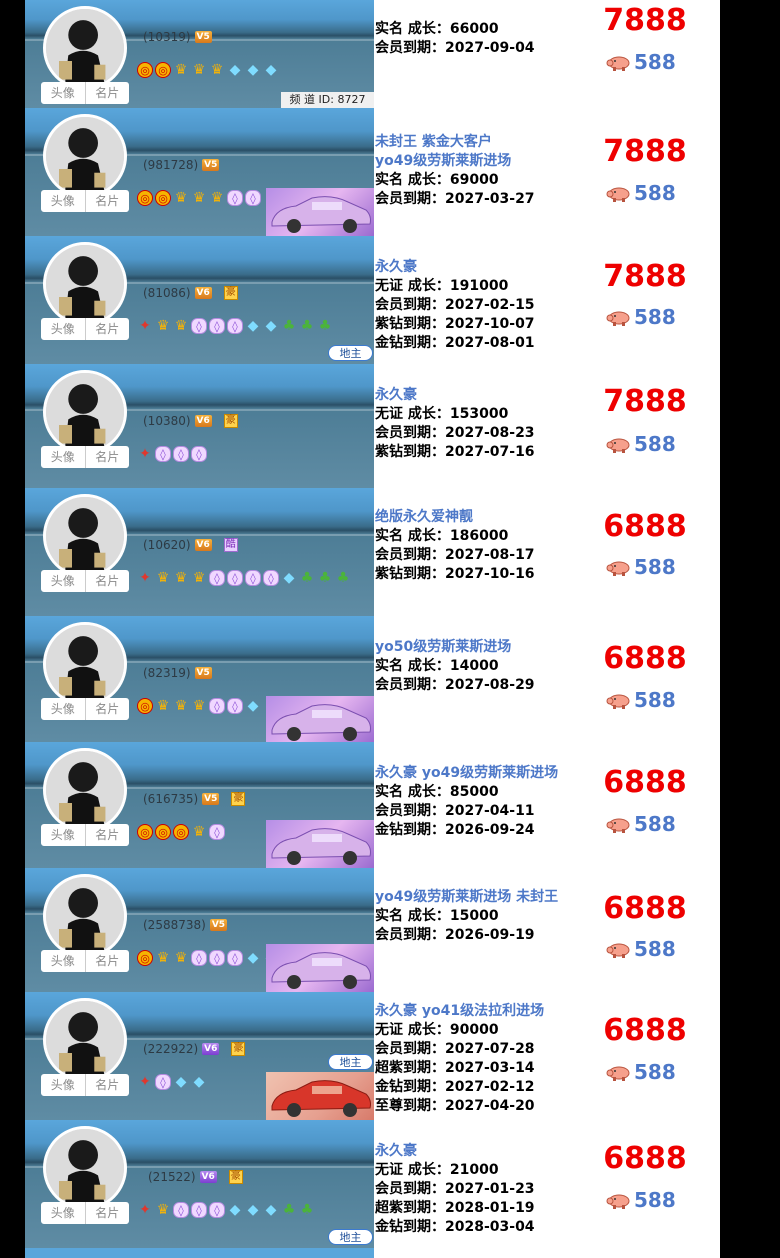 This screenshot has width=780, height=1258. I want to click on pig-price: 588, so click(641, 567).